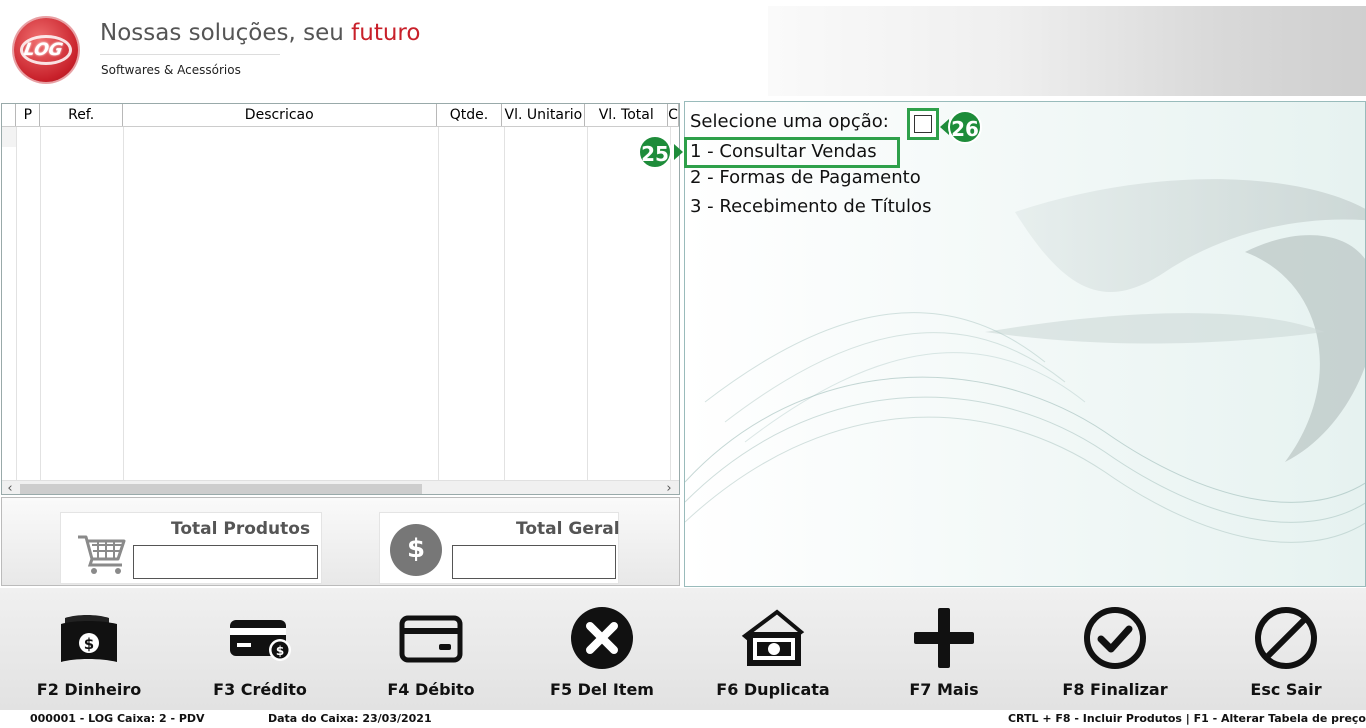 The height and width of the screenshot is (728, 1366). I want to click on row-selector-header, so click(9, 115).